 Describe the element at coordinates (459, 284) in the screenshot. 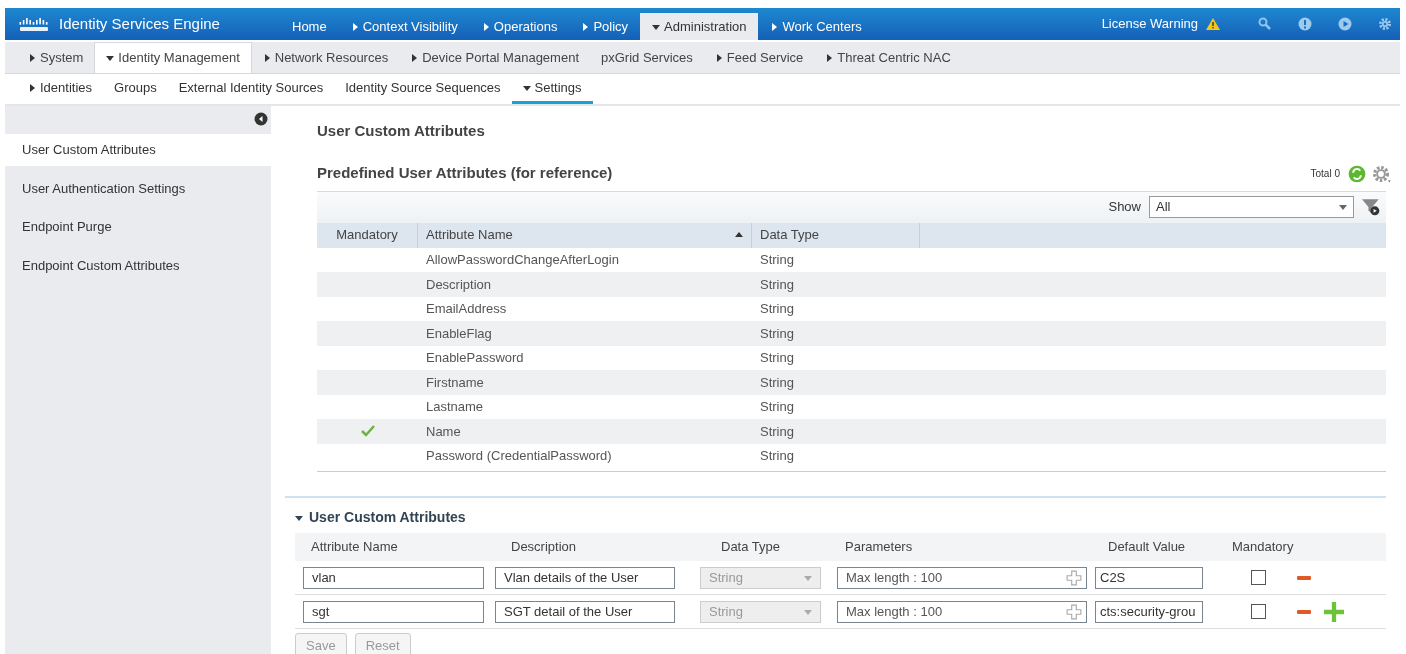

I see `table-cell-text: Description` at that location.